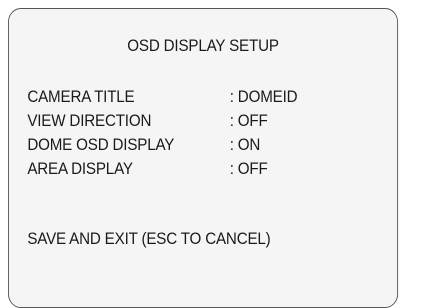  What do you see at coordinates (203, 46) in the screenshot?
I see `menu-title: OSD DISPLAY SETUP` at bounding box center [203, 46].